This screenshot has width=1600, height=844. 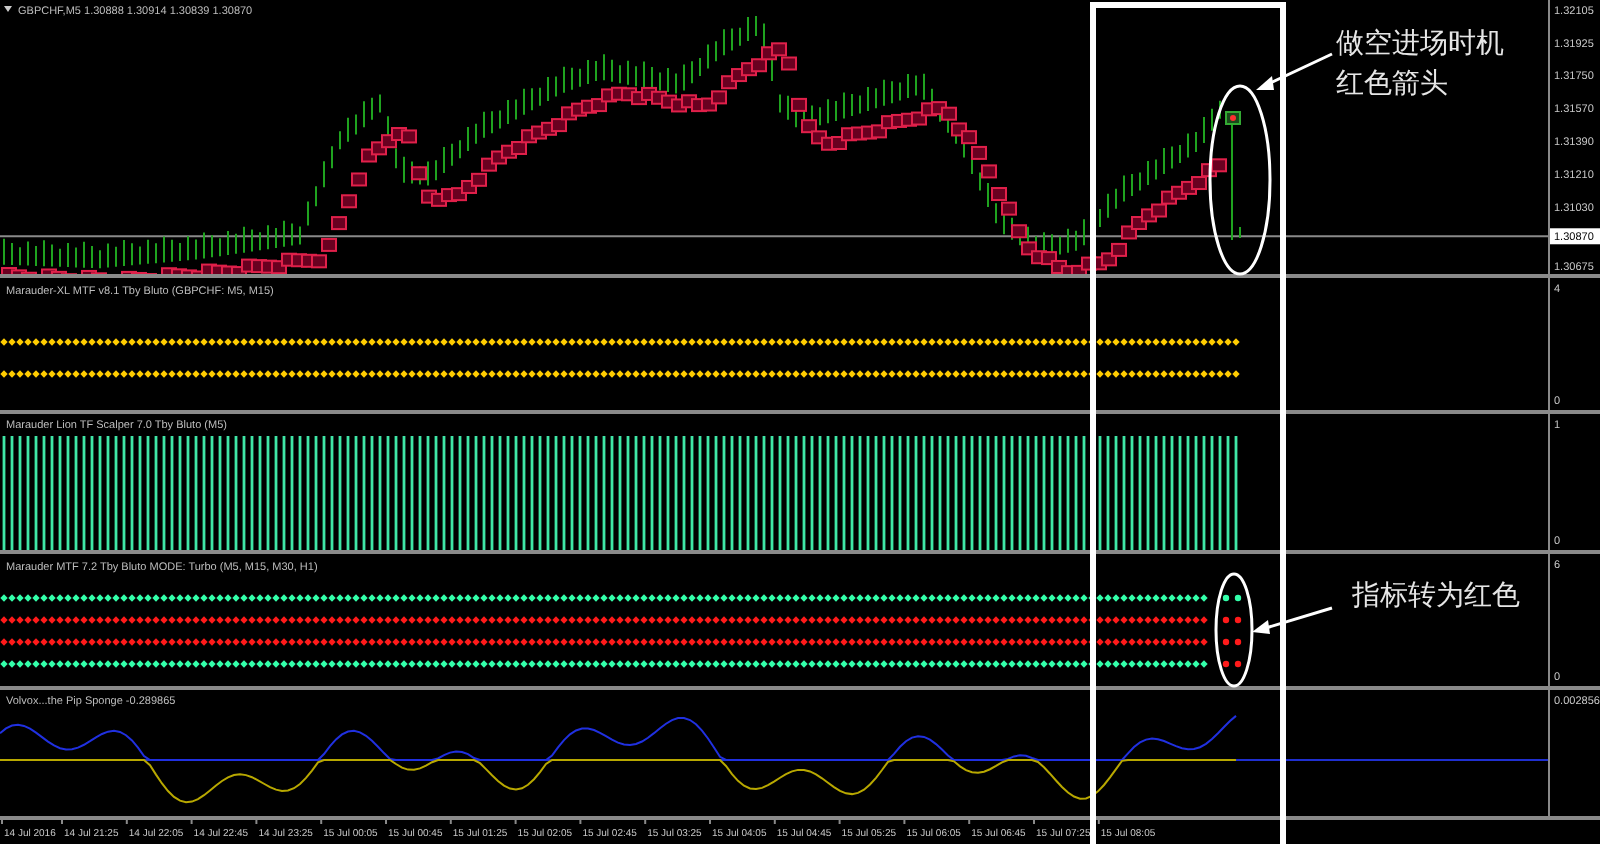 What do you see at coordinates (1436, 597) in the screenshot?
I see `annotation-text: 指标转为红色` at bounding box center [1436, 597].